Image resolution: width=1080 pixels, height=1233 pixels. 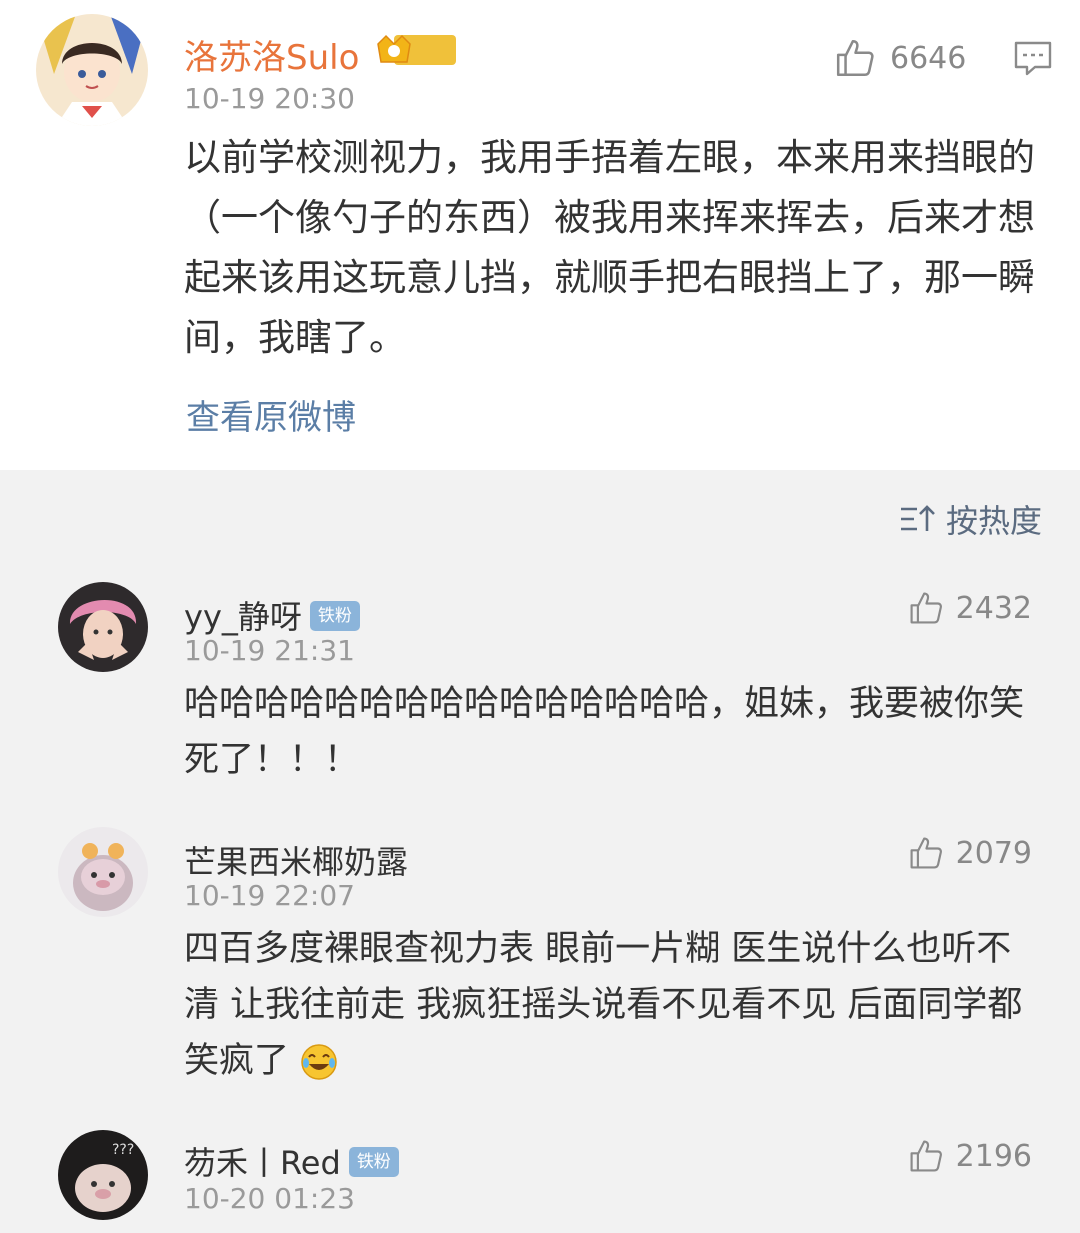 I want to click on comment-username: 芴禾丨Red 铁粉, so click(x=291, y=1161).